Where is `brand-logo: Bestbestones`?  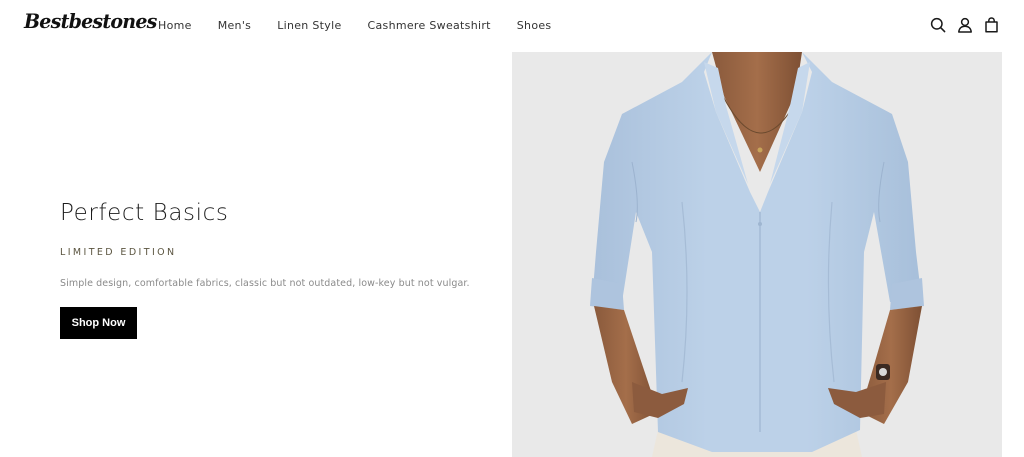 brand-logo: Bestbestones is located at coordinates (90, 21).